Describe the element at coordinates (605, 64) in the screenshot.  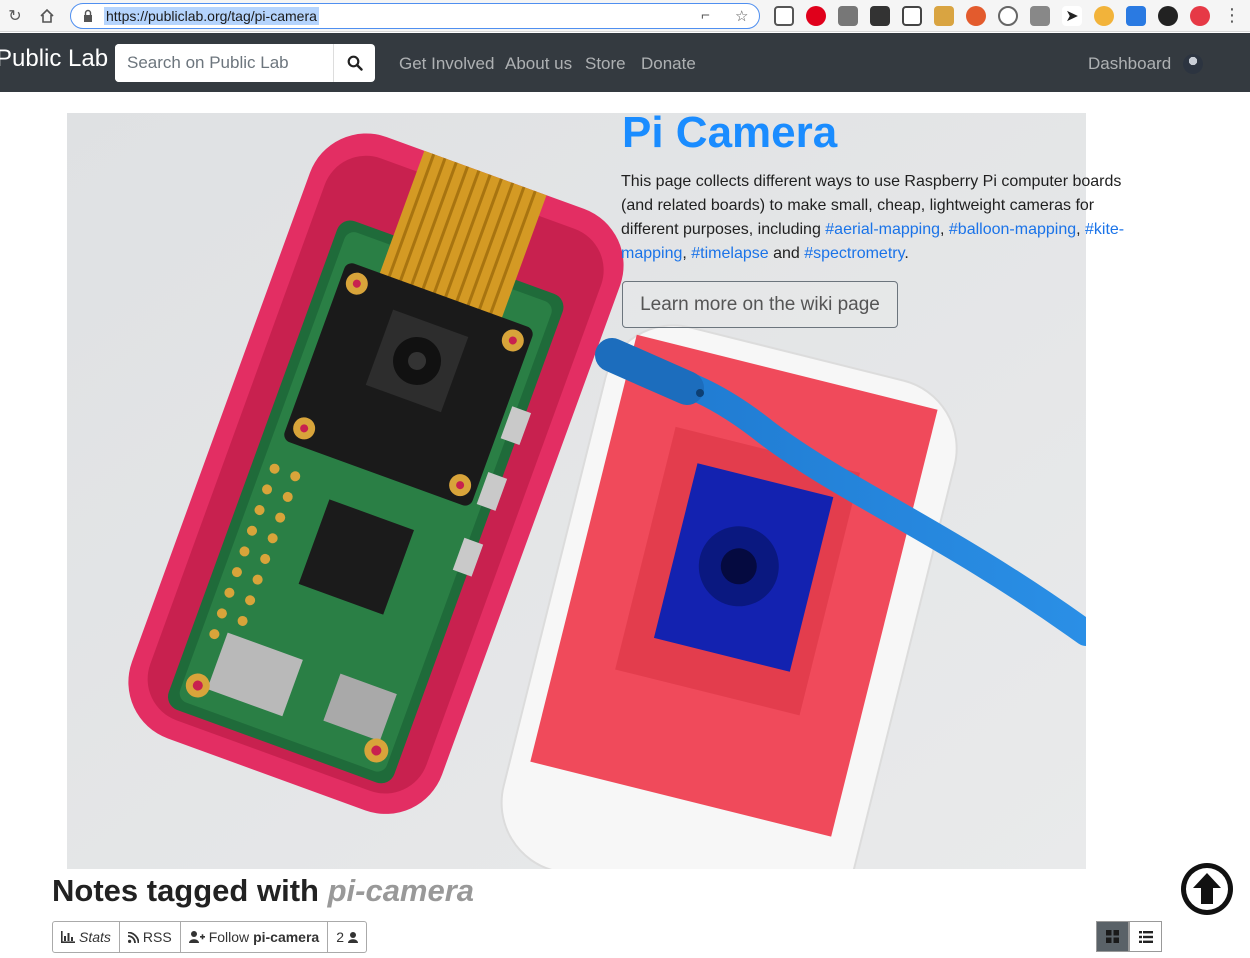
I see `nav-store: Store` at that location.